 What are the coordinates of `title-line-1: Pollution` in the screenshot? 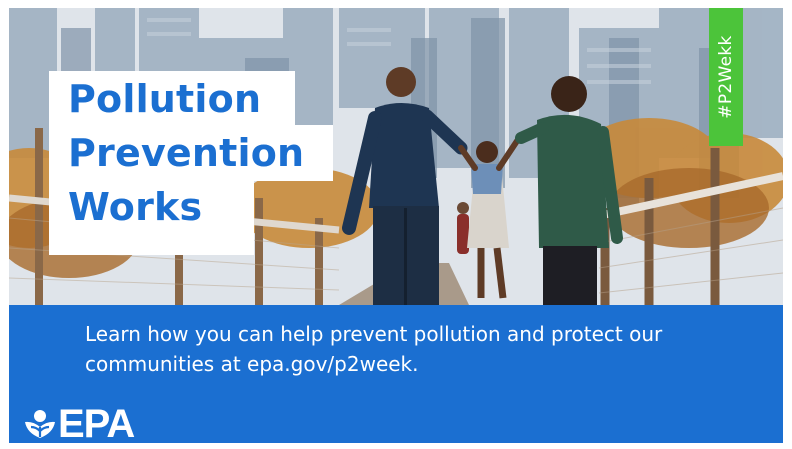 It's located at (172, 99).